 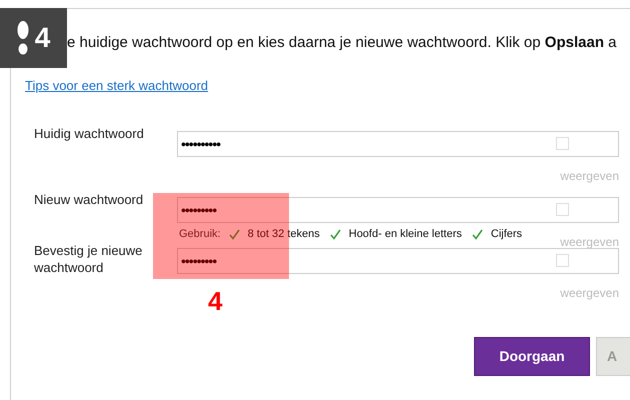 What do you see at coordinates (506, 234) in the screenshot?
I see `password-rule: Cijfers` at bounding box center [506, 234].